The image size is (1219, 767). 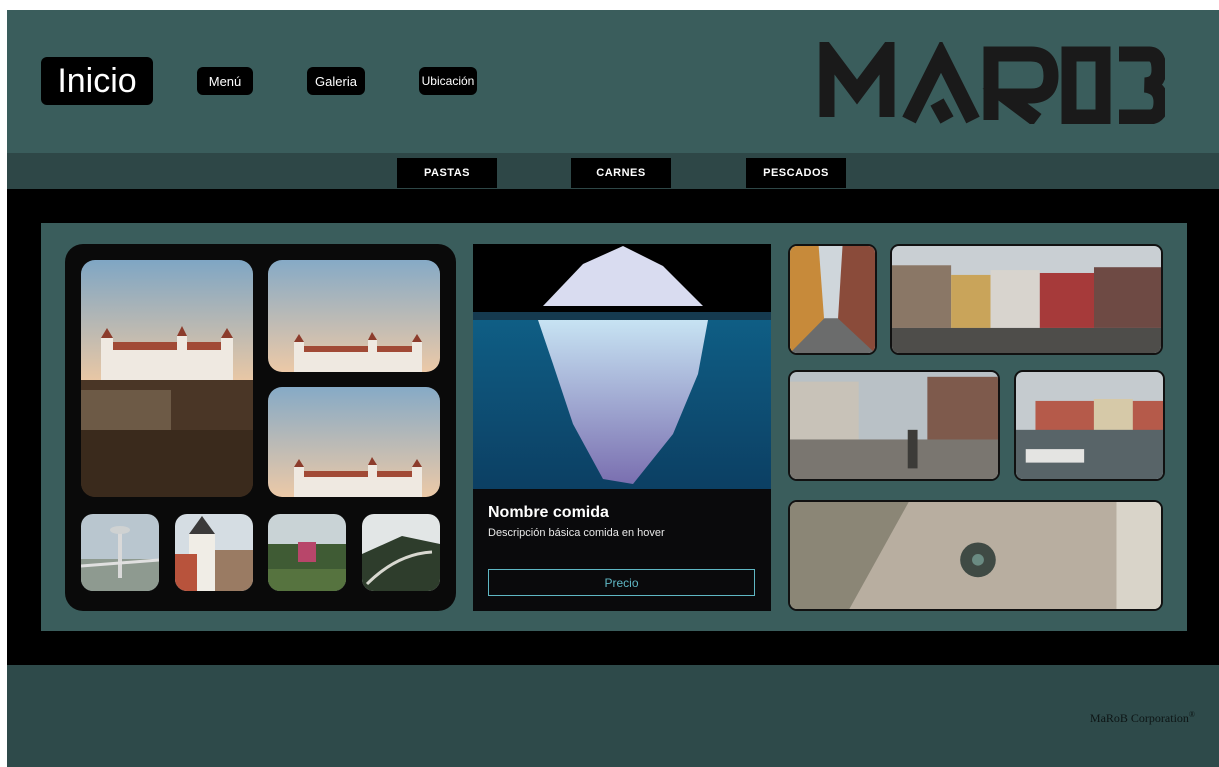 What do you see at coordinates (1191, 714) in the screenshot?
I see `registered-mark: ®` at bounding box center [1191, 714].